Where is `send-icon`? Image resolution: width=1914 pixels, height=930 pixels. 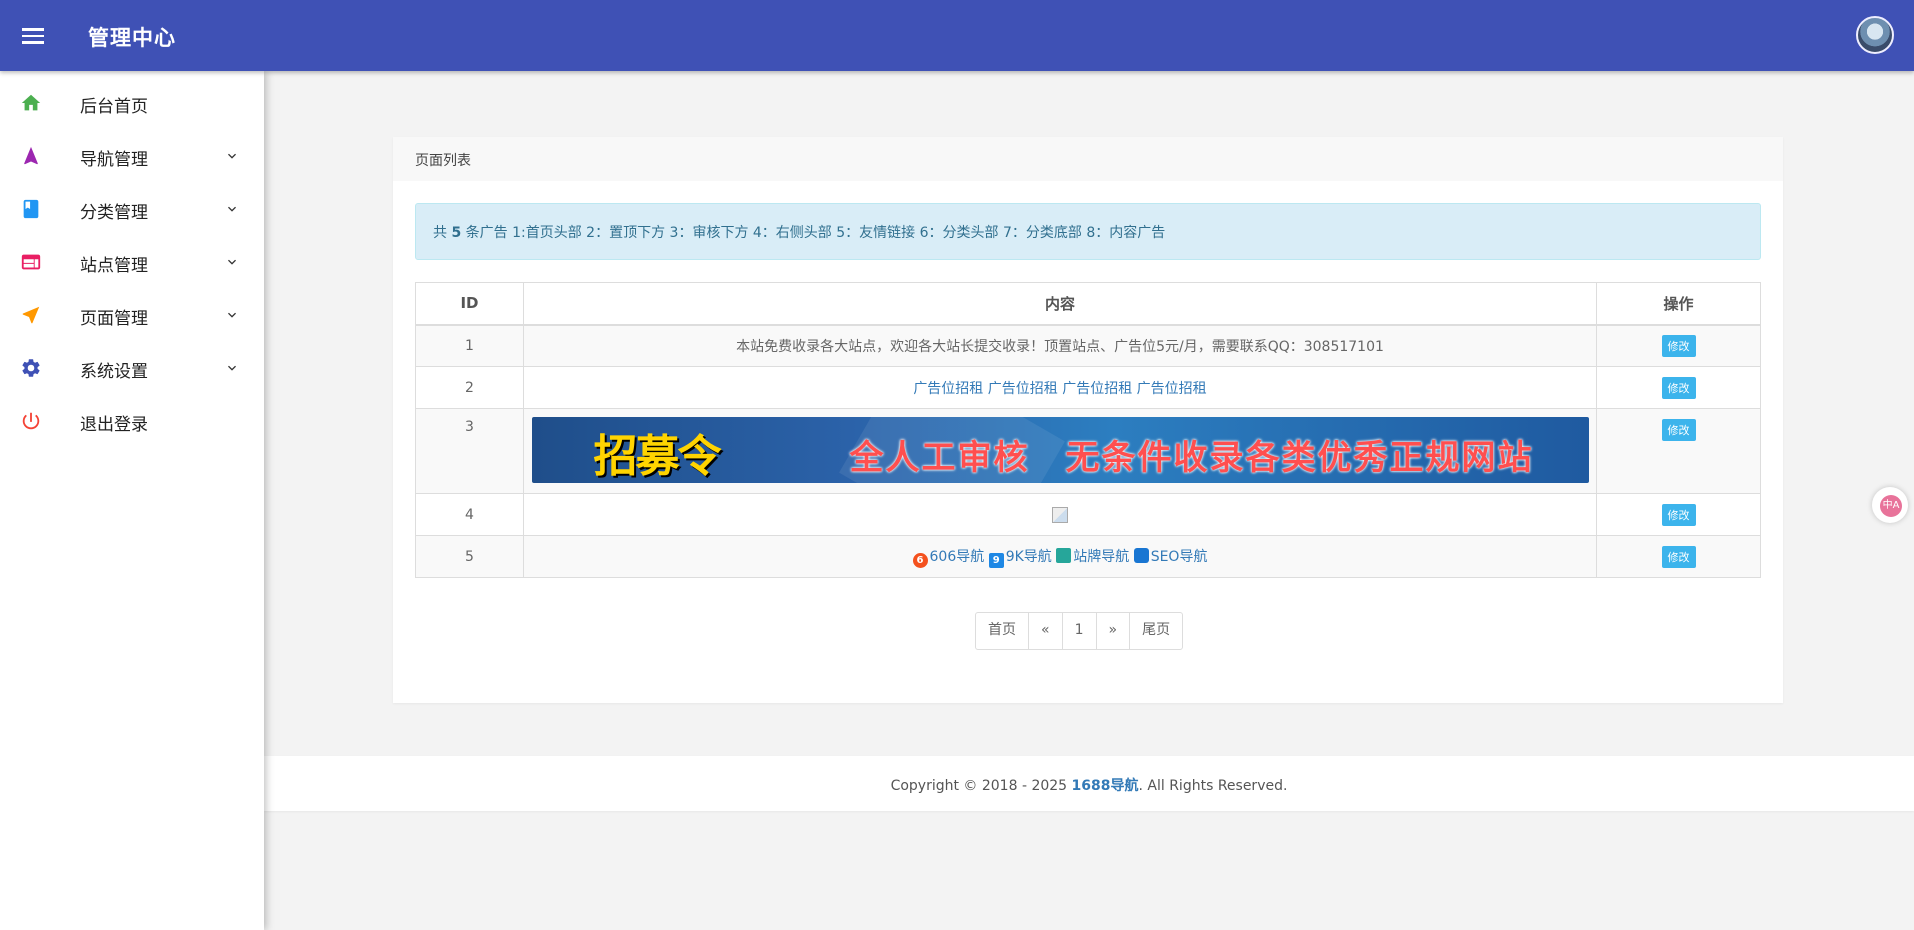
send-icon is located at coordinates (31, 315).